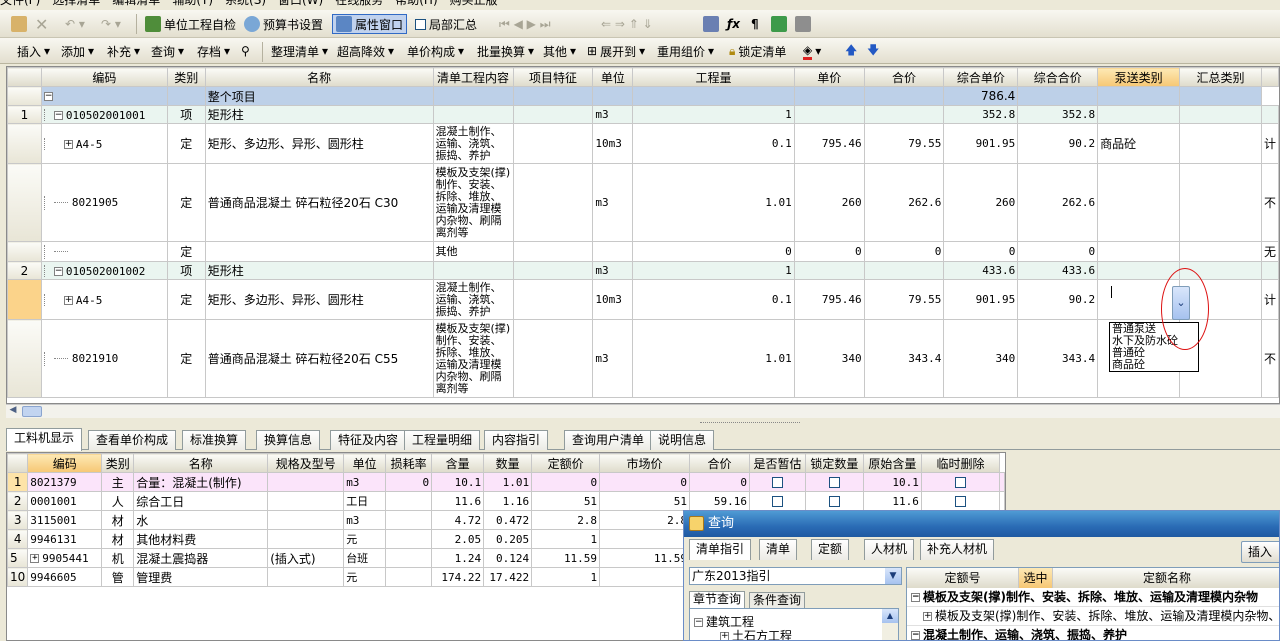  What do you see at coordinates (566, 501) in the screenshot?
I see `resource-qprice: 51` at bounding box center [566, 501].